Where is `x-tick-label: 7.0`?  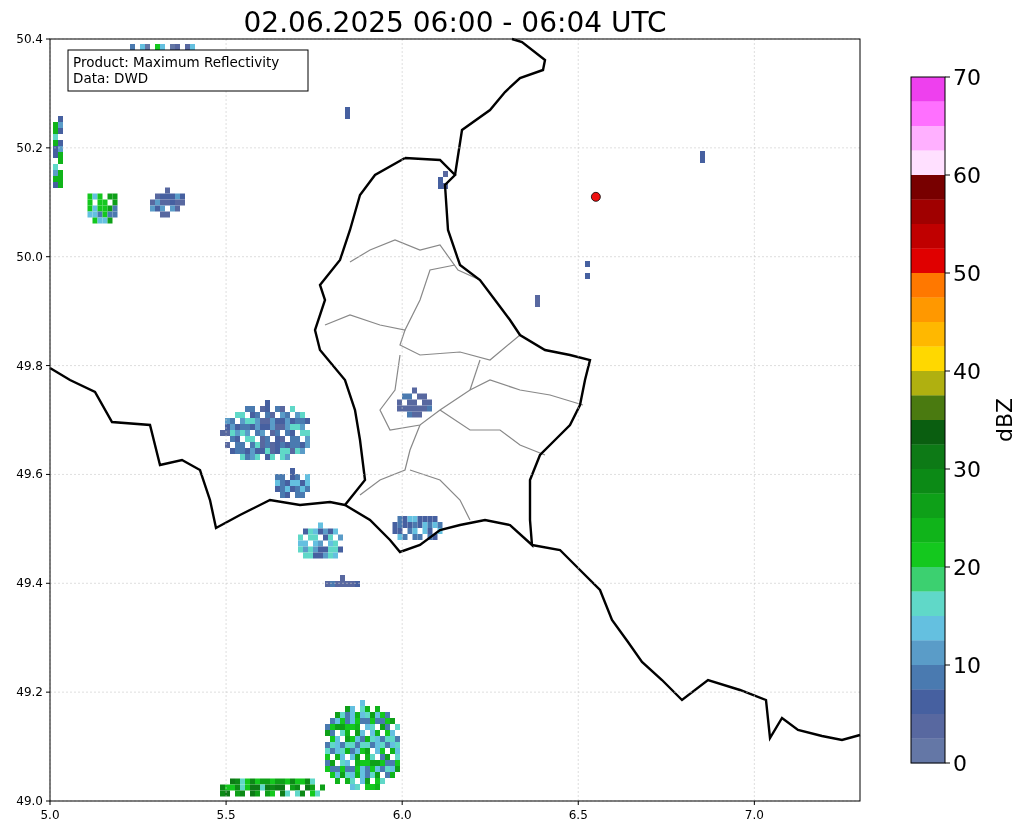 x-tick-label: 7.0 is located at coordinates (754, 815).